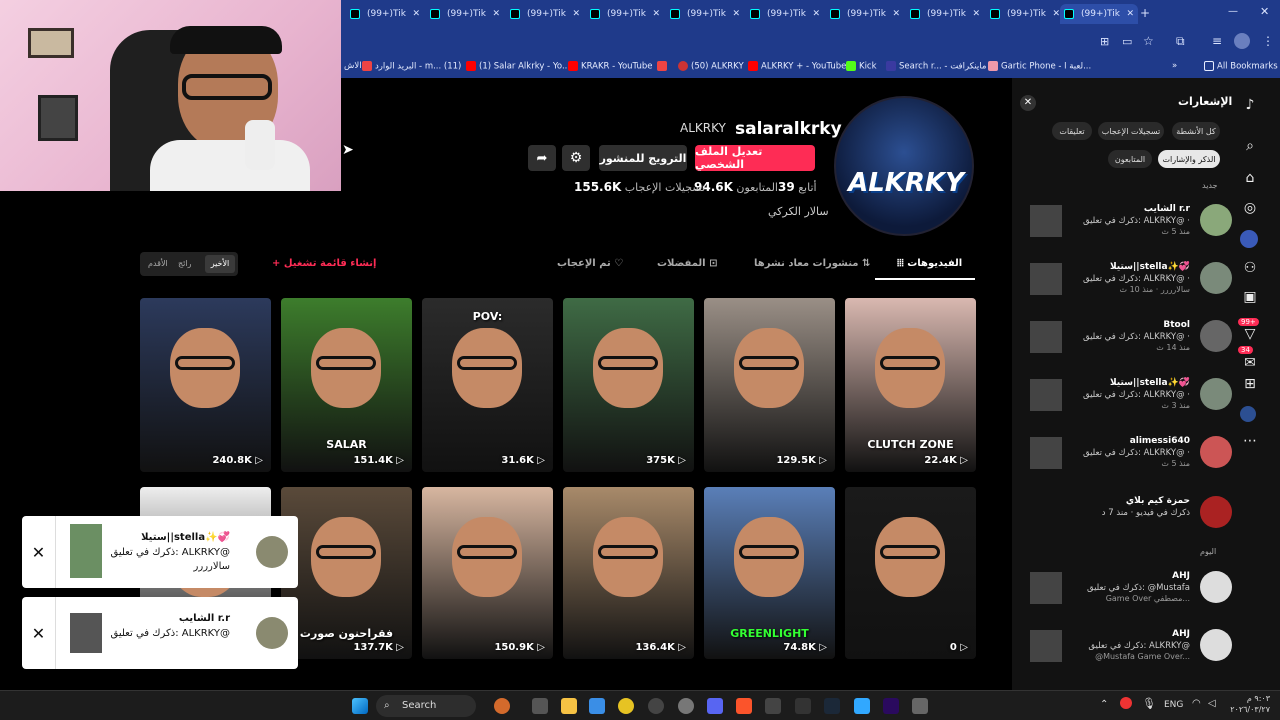 This screenshot has height=720, width=1280. I want to click on create-playlist-button: + إنشاء قائمة تشغيل, so click(324, 263).